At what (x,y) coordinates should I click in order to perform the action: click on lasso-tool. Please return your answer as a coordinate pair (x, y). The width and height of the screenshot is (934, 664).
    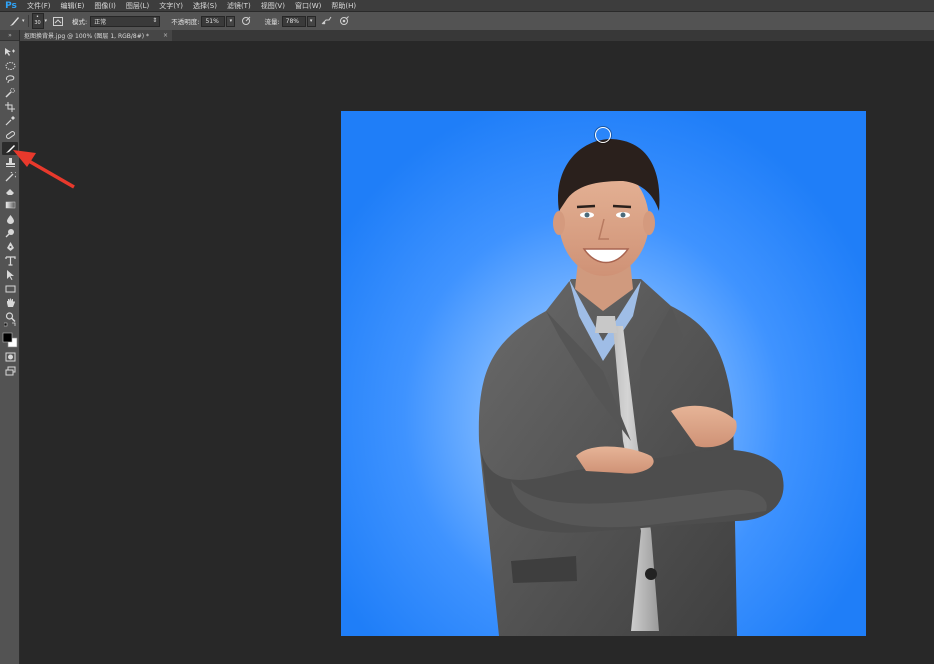
    Looking at the image, I should click on (10, 78).